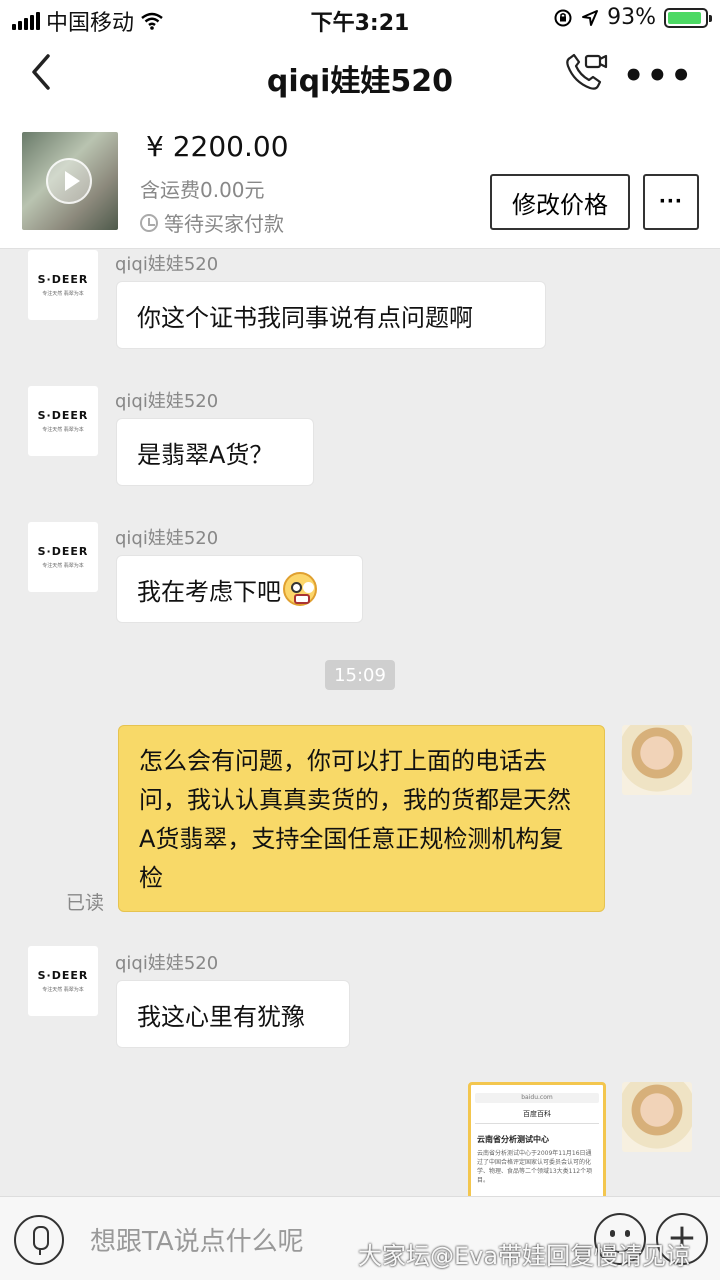  What do you see at coordinates (331, 315) in the screenshot?
I see `message-bubble: 你这个证书我同事说有点问题啊` at bounding box center [331, 315].